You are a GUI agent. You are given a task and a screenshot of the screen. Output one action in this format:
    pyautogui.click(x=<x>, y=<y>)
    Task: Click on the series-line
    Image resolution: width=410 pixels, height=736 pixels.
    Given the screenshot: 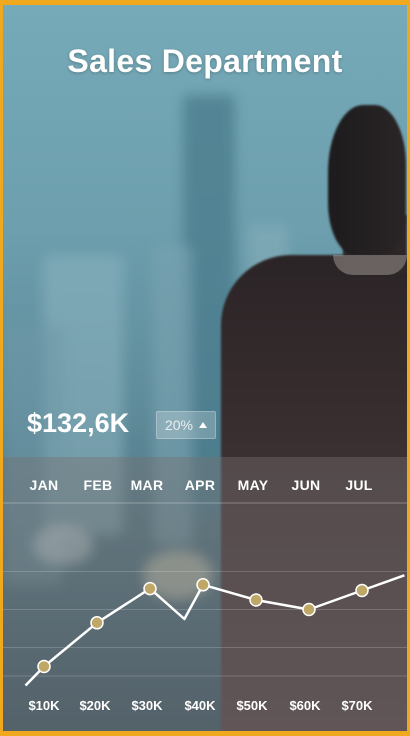 What is the action you would take?
    pyautogui.click(x=214, y=630)
    